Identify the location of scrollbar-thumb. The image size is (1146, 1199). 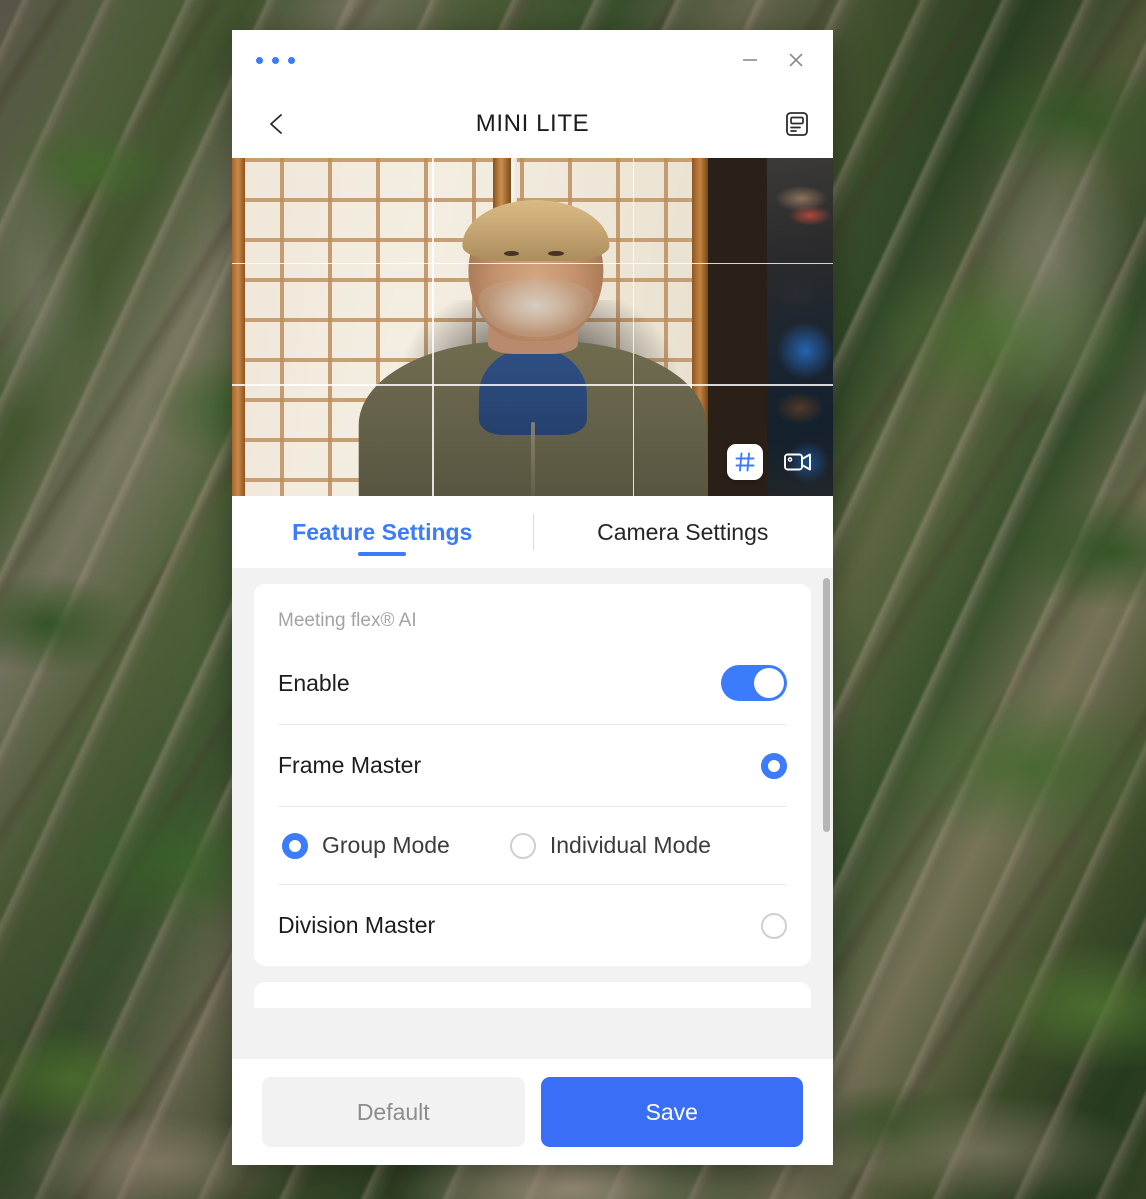
(826, 705).